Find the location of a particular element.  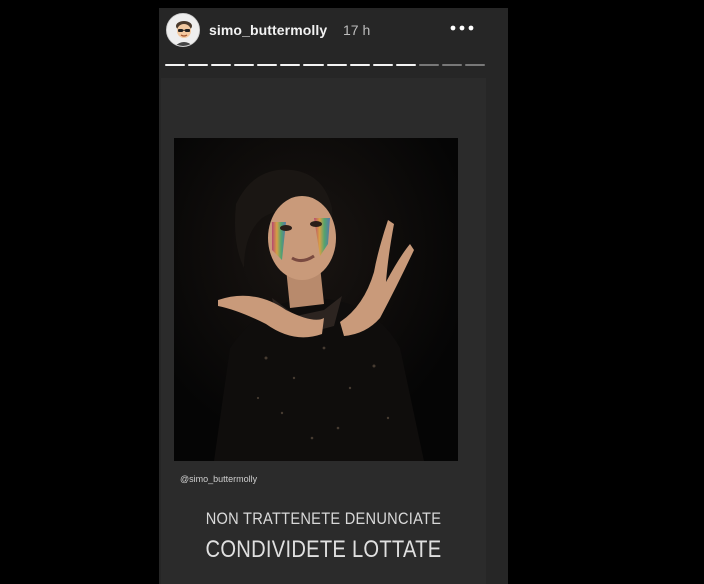

photo-credit: @simo_buttermolly is located at coordinates (219, 479).